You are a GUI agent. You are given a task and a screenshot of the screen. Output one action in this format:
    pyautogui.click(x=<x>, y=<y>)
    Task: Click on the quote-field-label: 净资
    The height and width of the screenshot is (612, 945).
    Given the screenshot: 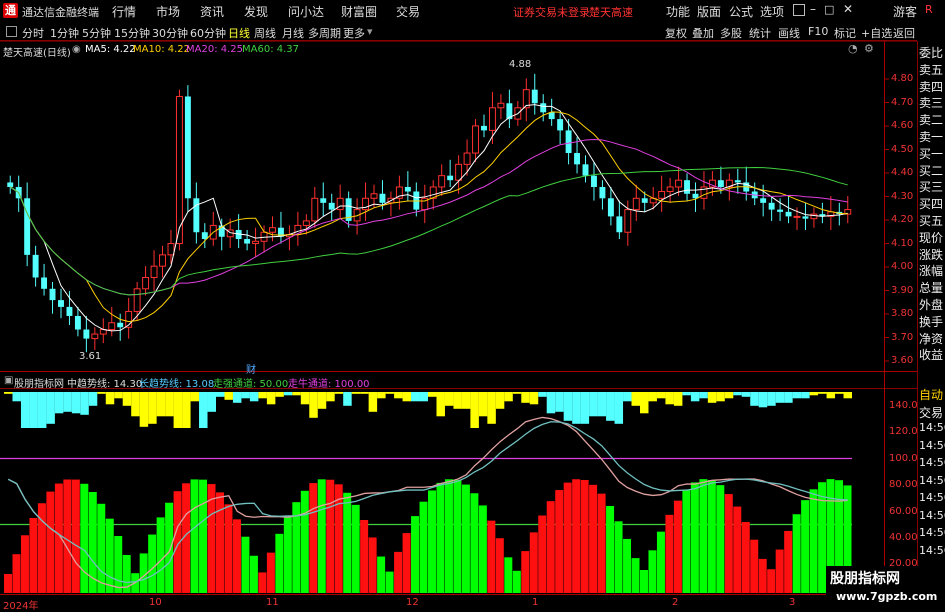 What is the action you would take?
    pyautogui.click(x=931, y=338)
    